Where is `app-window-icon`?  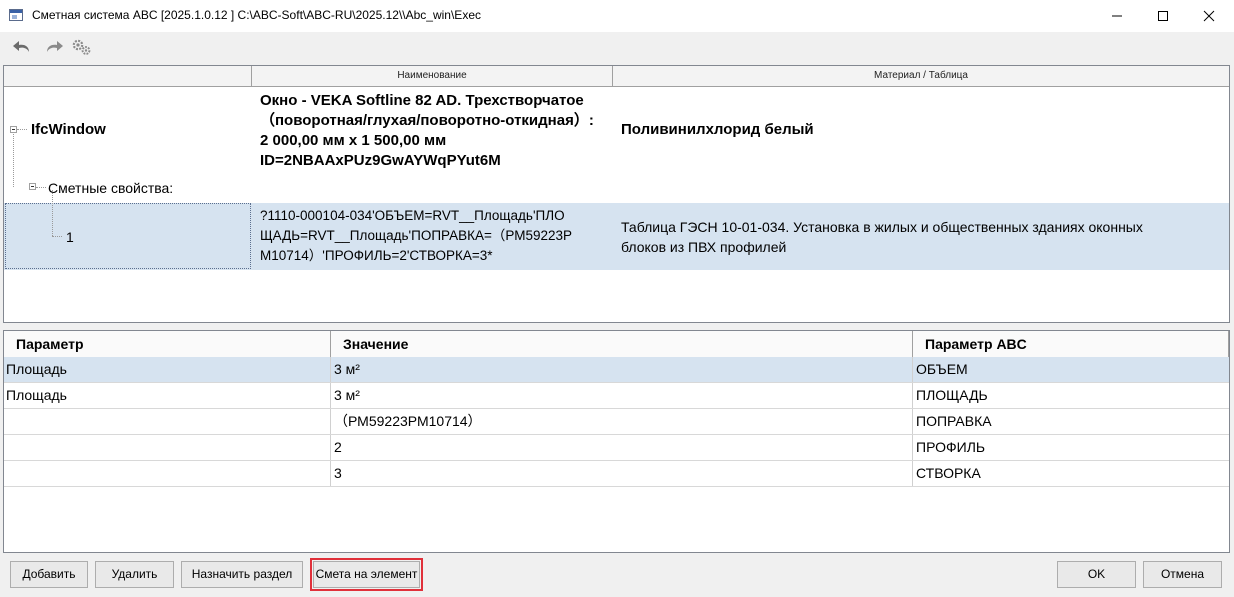 app-window-icon is located at coordinates (16, 15).